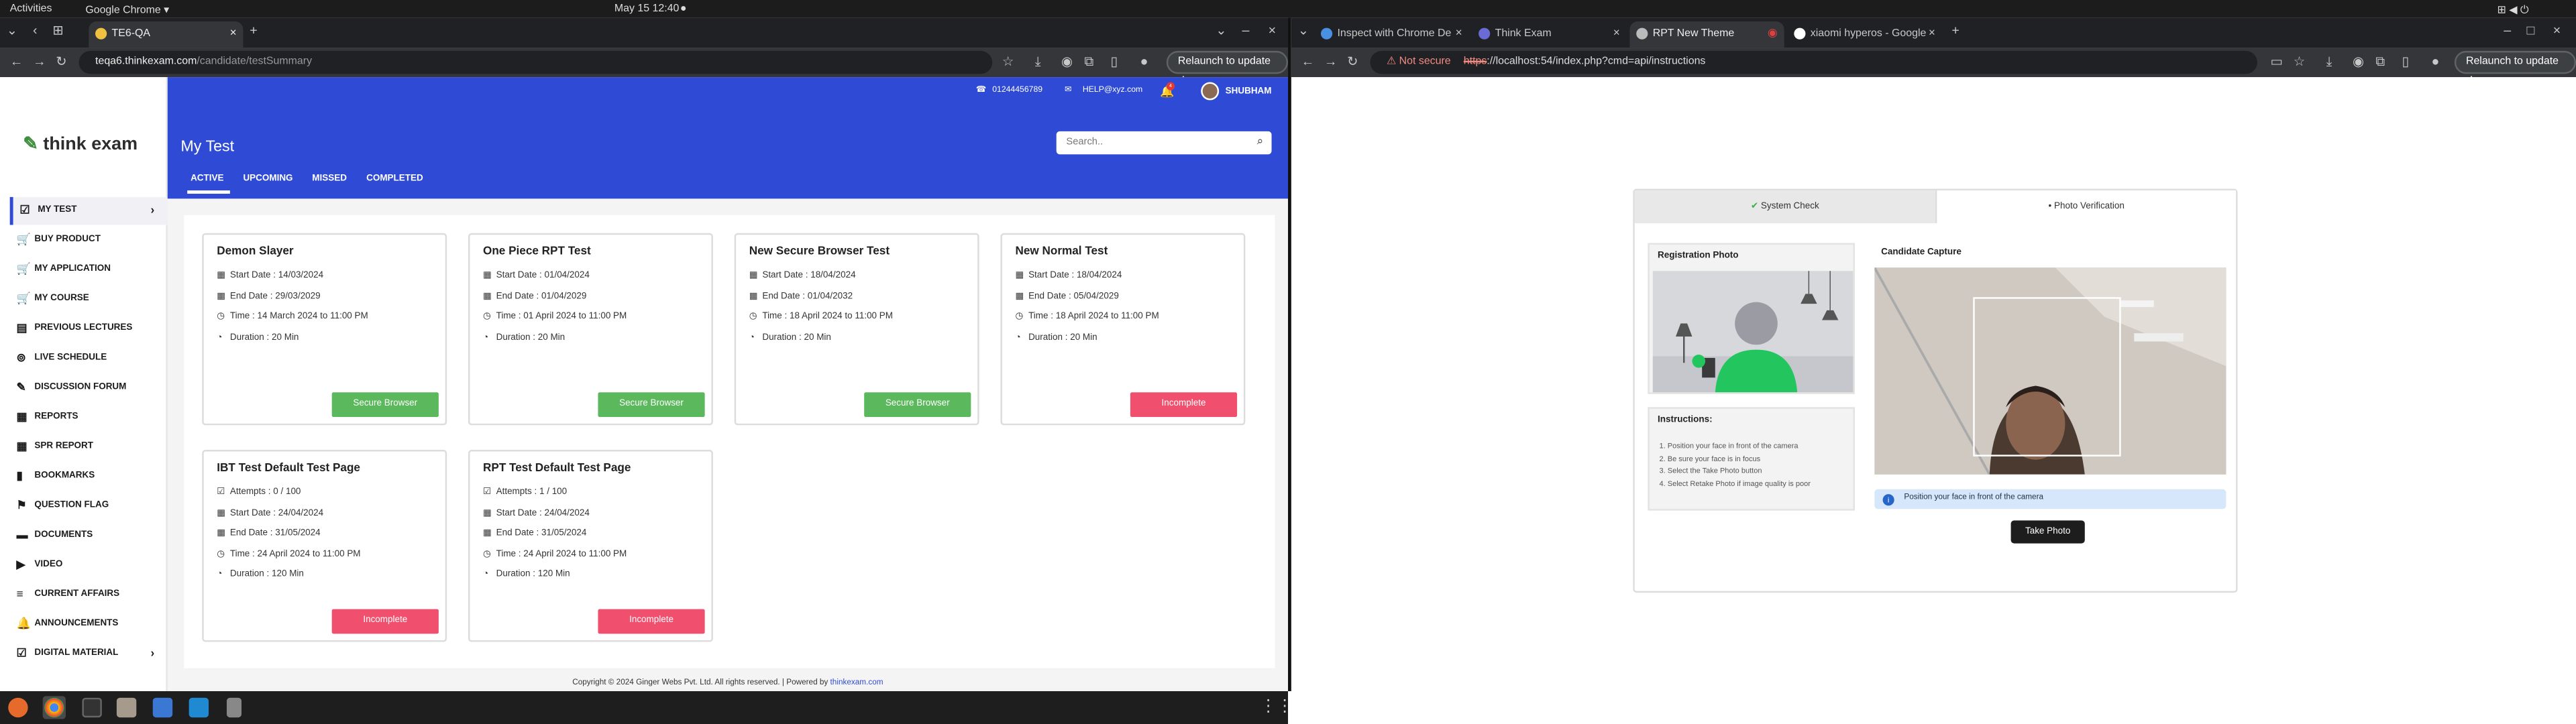 This screenshot has height=724, width=2576. I want to click on search-input: Search.. ⌕, so click(1164, 143).